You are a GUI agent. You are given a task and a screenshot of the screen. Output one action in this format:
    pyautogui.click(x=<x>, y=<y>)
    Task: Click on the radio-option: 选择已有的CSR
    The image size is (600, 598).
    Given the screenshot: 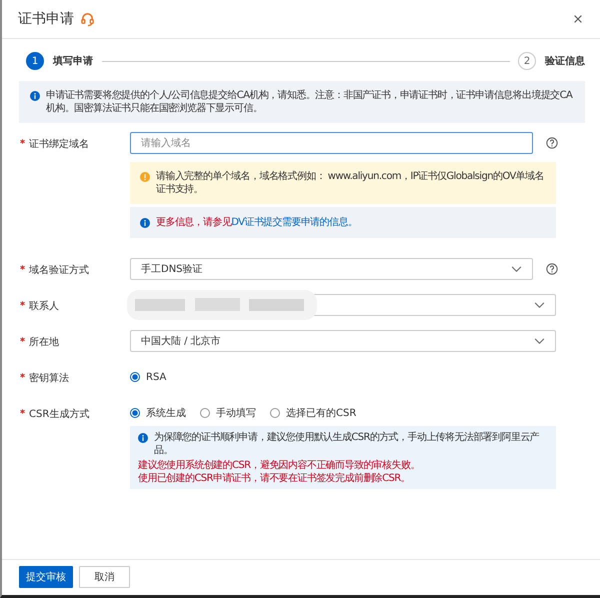 What is the action you would take?
    pyautogui.click(x=313, y=413)
    